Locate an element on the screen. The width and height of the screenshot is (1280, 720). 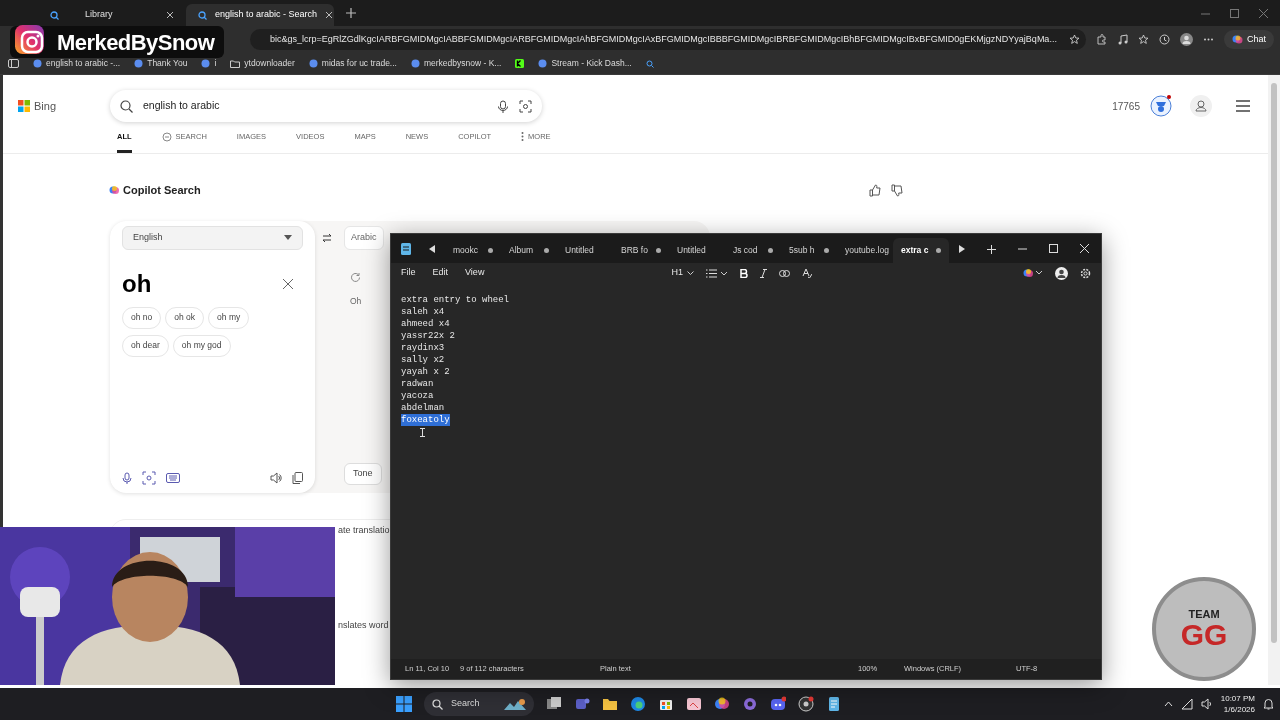
badge-text: TEAM is located at coordinates (1204, 614).